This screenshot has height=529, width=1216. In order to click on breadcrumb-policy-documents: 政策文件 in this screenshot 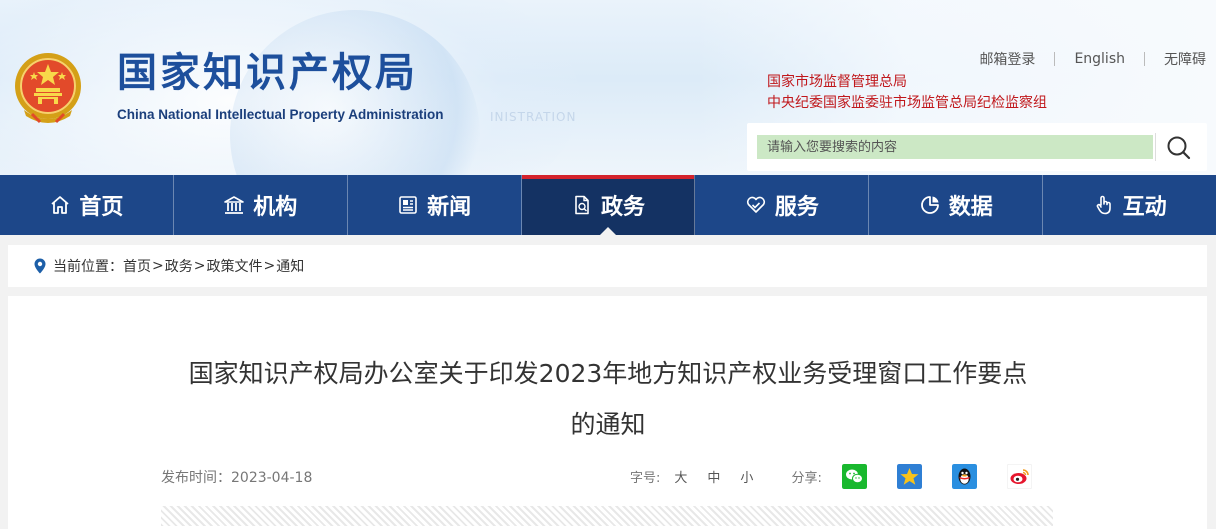, I will do `click(234, 266)`.